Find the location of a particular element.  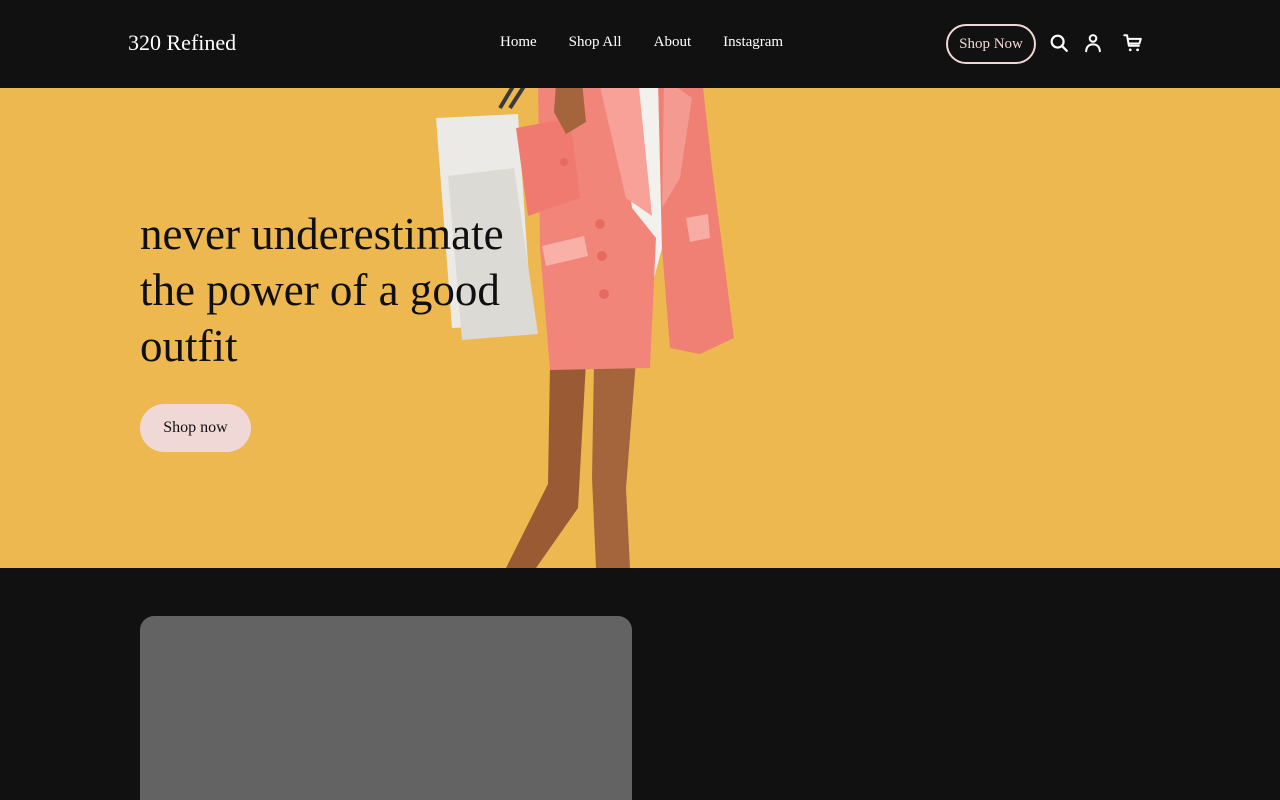

nav-item-shop-all: Shop All is located at coordinates (595, 42).